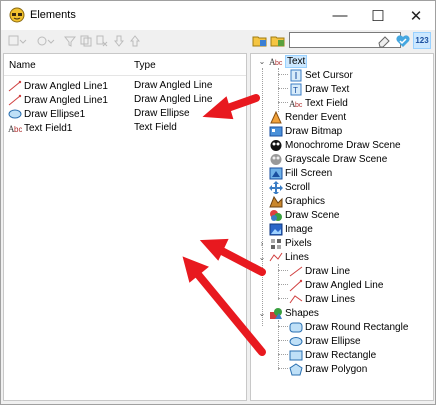 The height and width of the screenshot is (405, 436). I want to click on bitmap-icon, so click(276, 131).